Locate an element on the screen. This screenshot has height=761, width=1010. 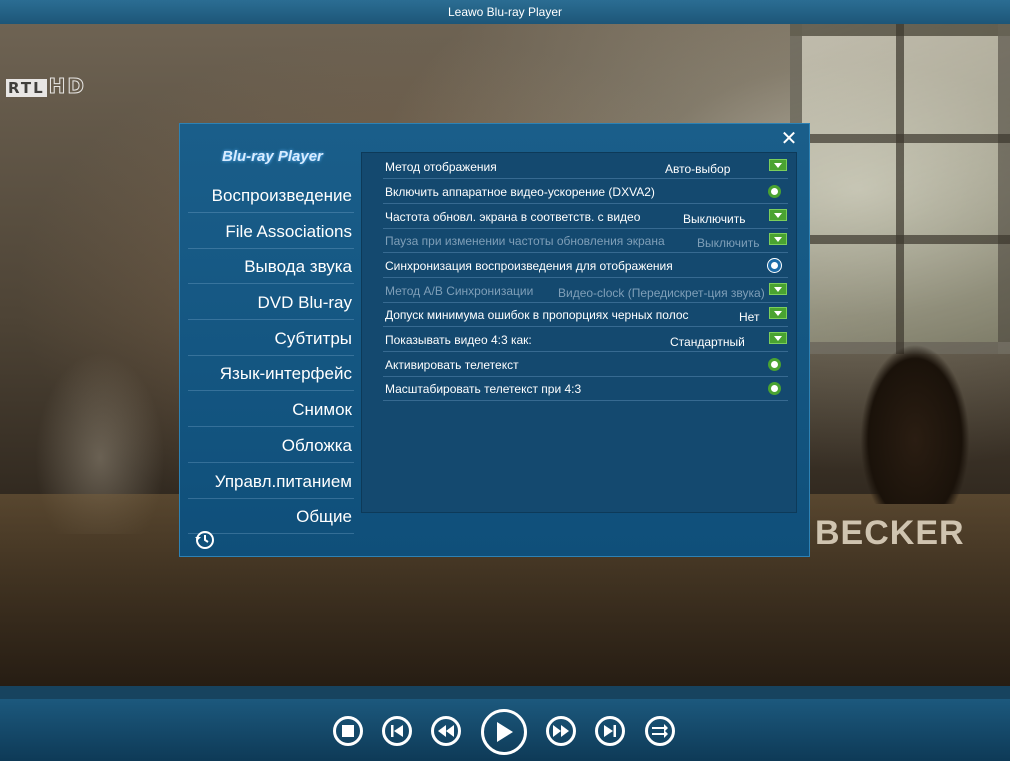
channel-logo-box: RTL is located at coordinates (26, 88).